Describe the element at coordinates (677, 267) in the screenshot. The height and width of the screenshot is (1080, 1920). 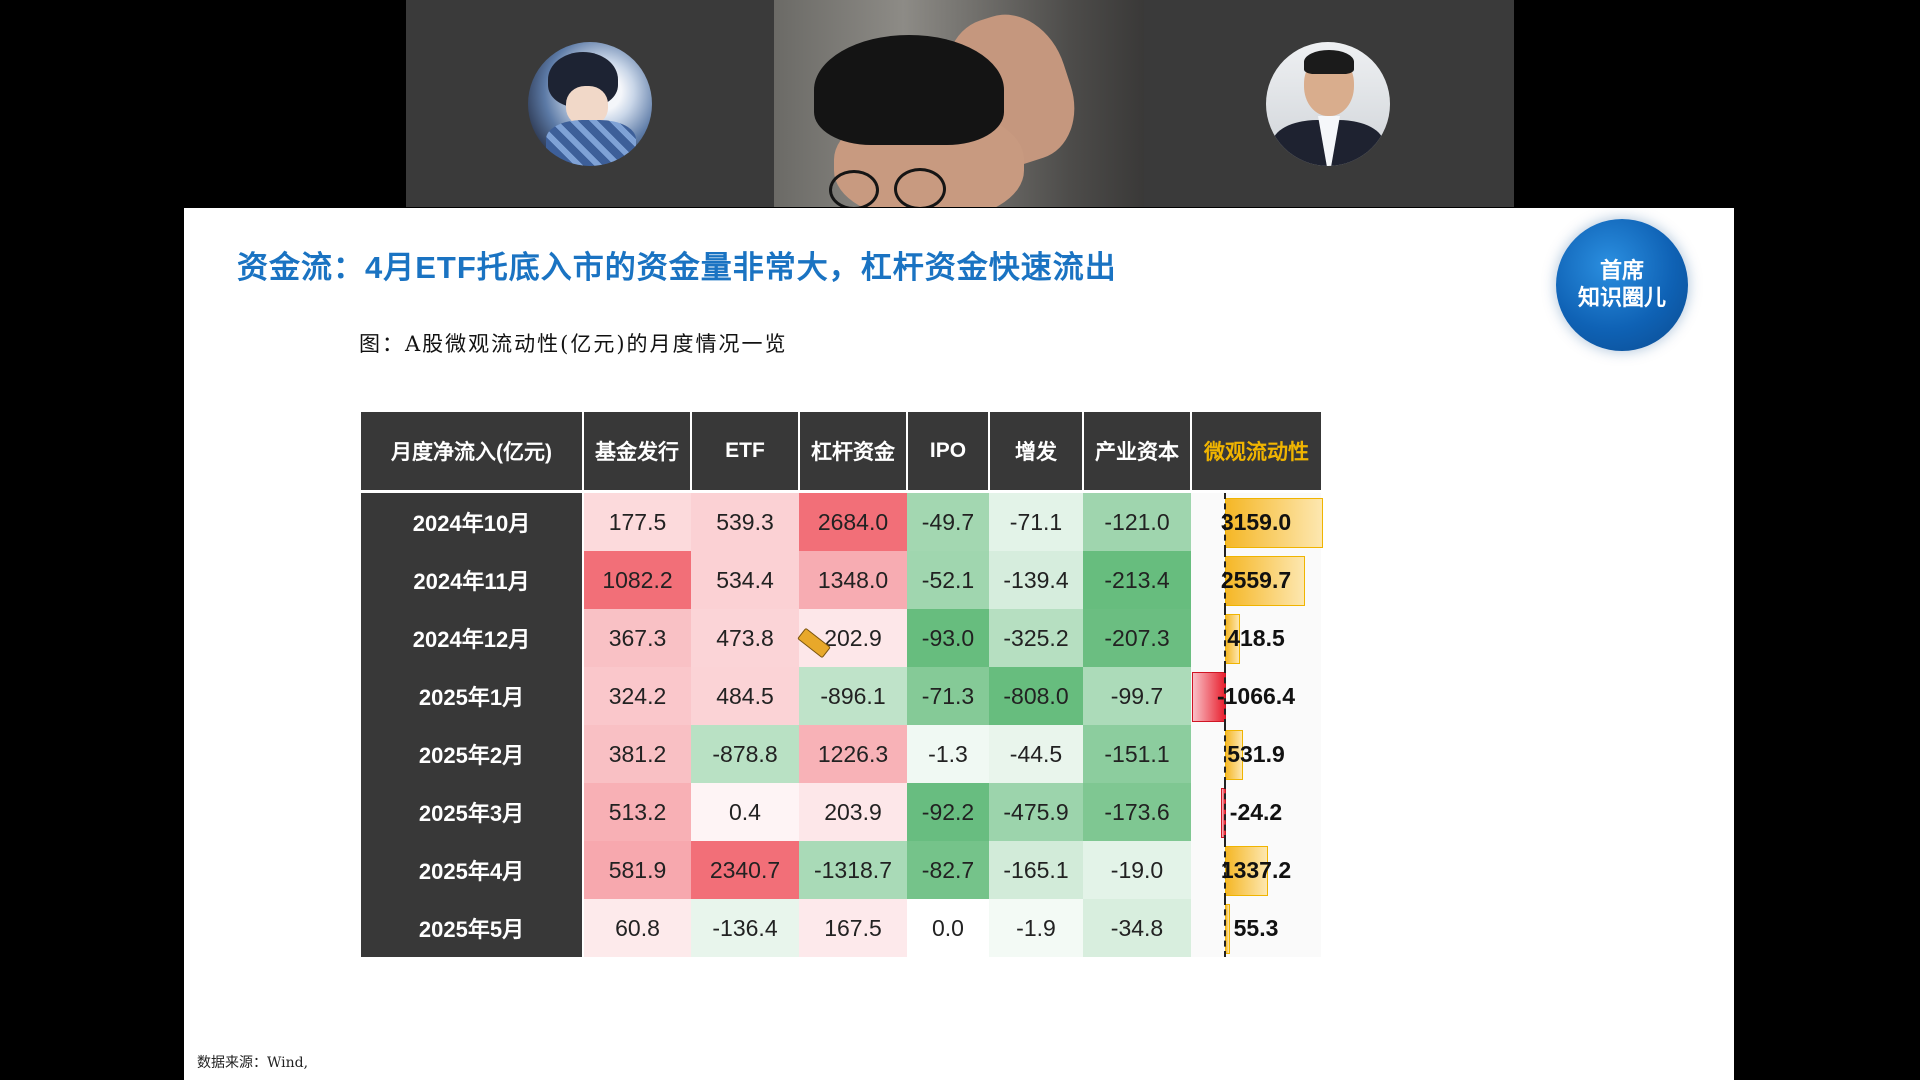
I see `slide-title: 资金流：4月ETF托底入市的资金量非常大，杠杆资金快速流出` at that location.